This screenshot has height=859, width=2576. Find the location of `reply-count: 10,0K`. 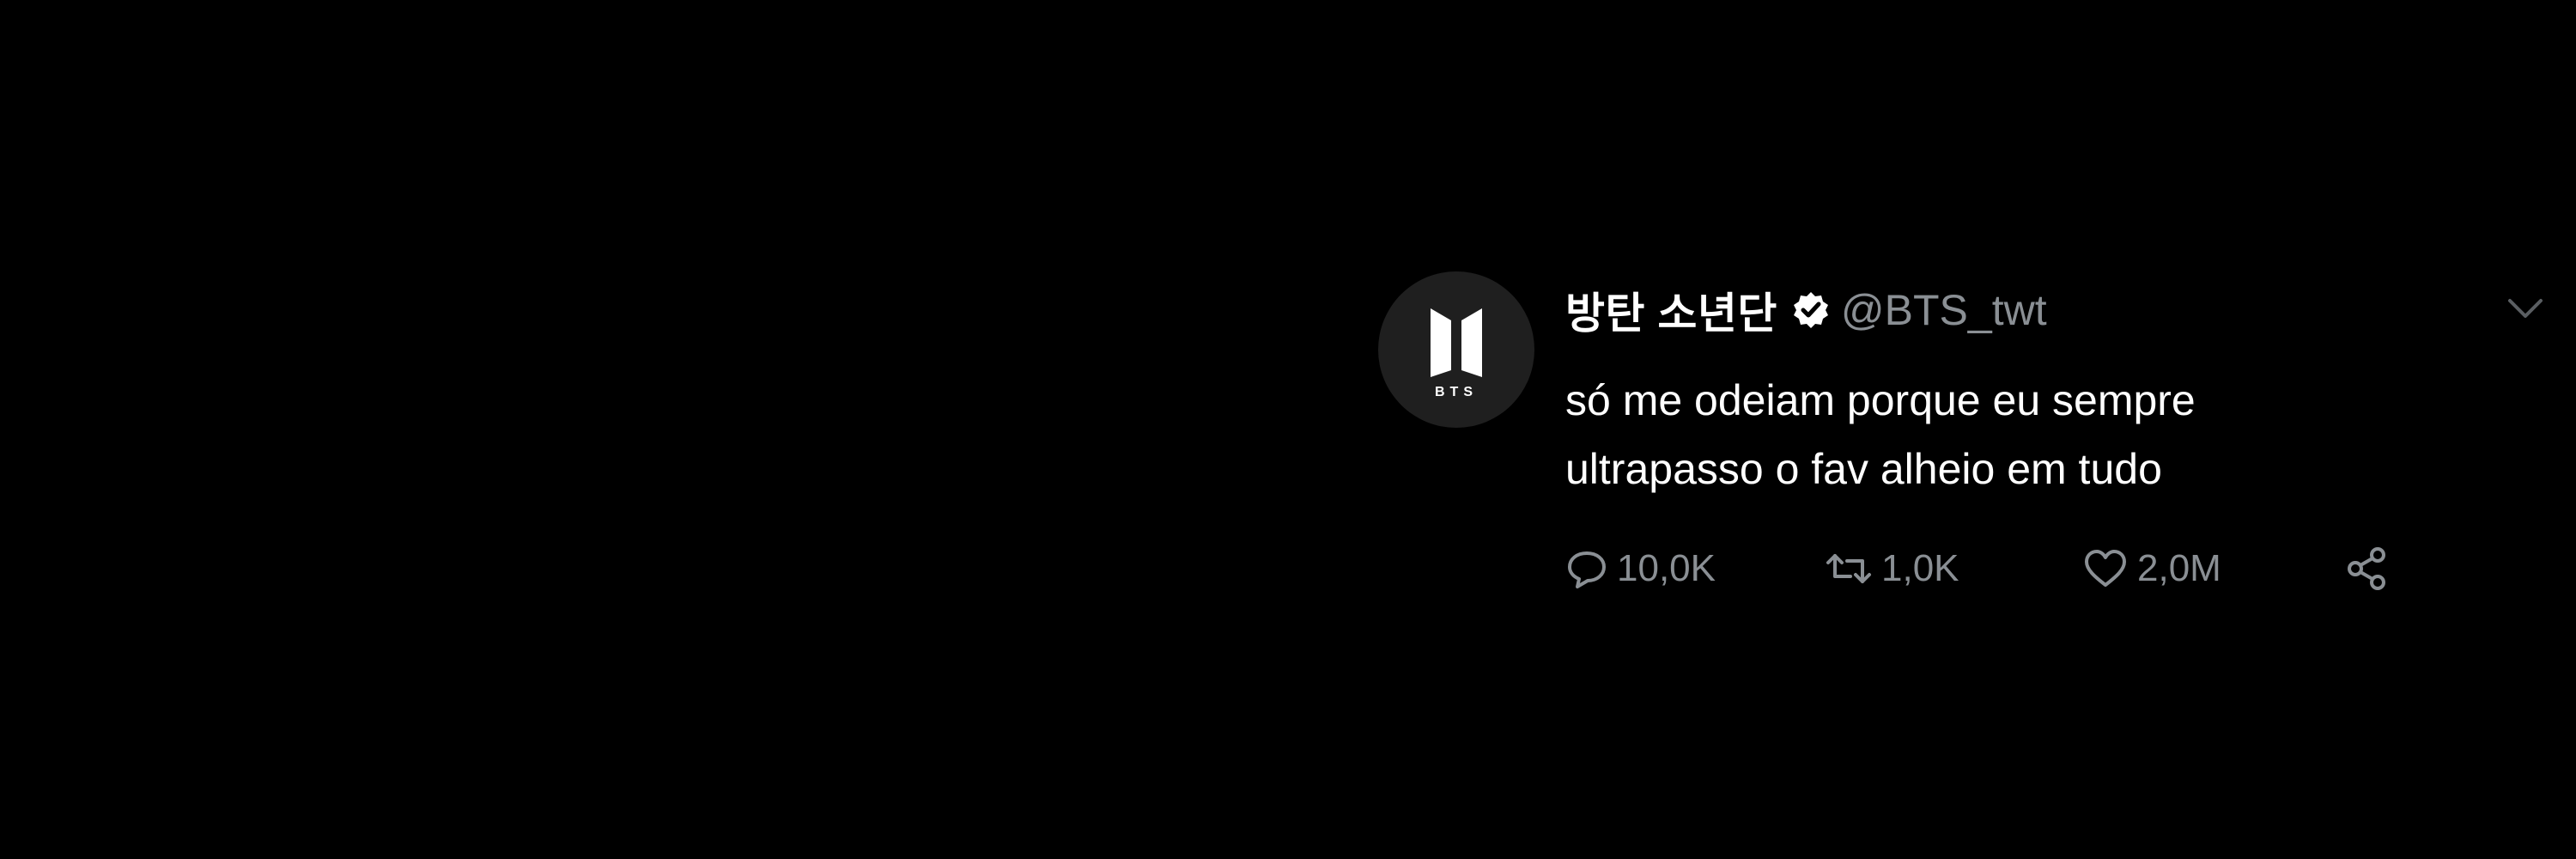

reply-count: 10,0K is located at coordinates (1667, 568).